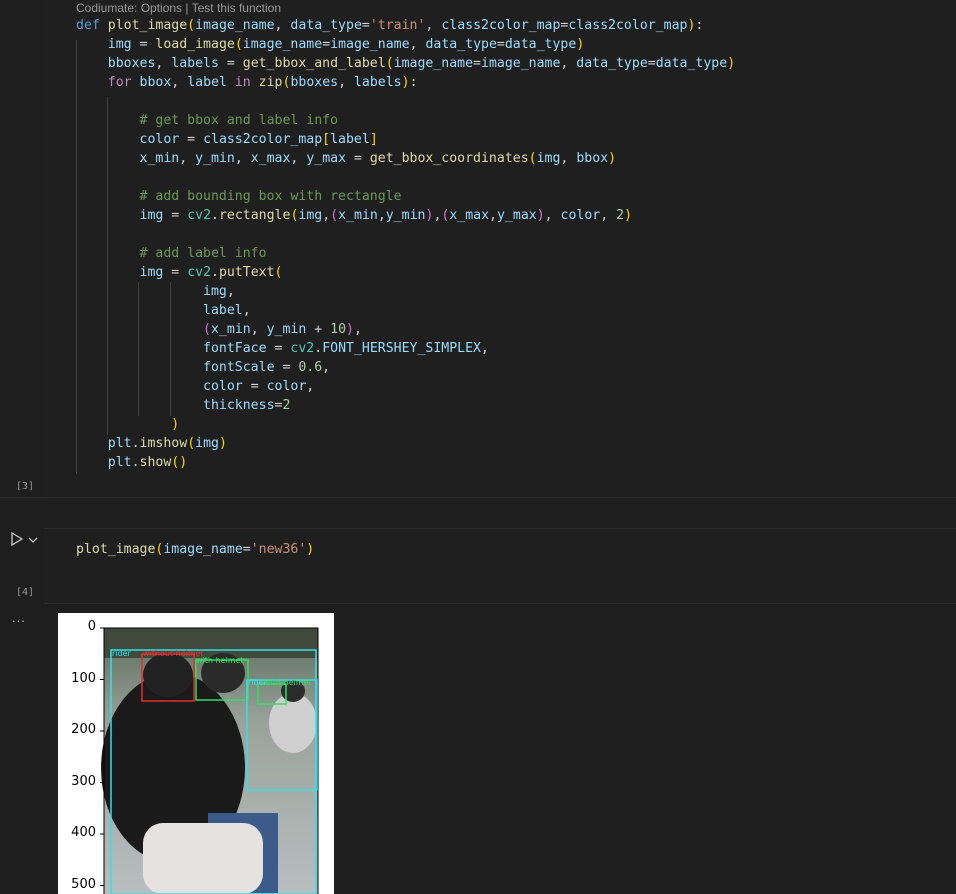 The height and width of the screenshot is (894, 956). I want to click on trees-region, so click(211, 643).